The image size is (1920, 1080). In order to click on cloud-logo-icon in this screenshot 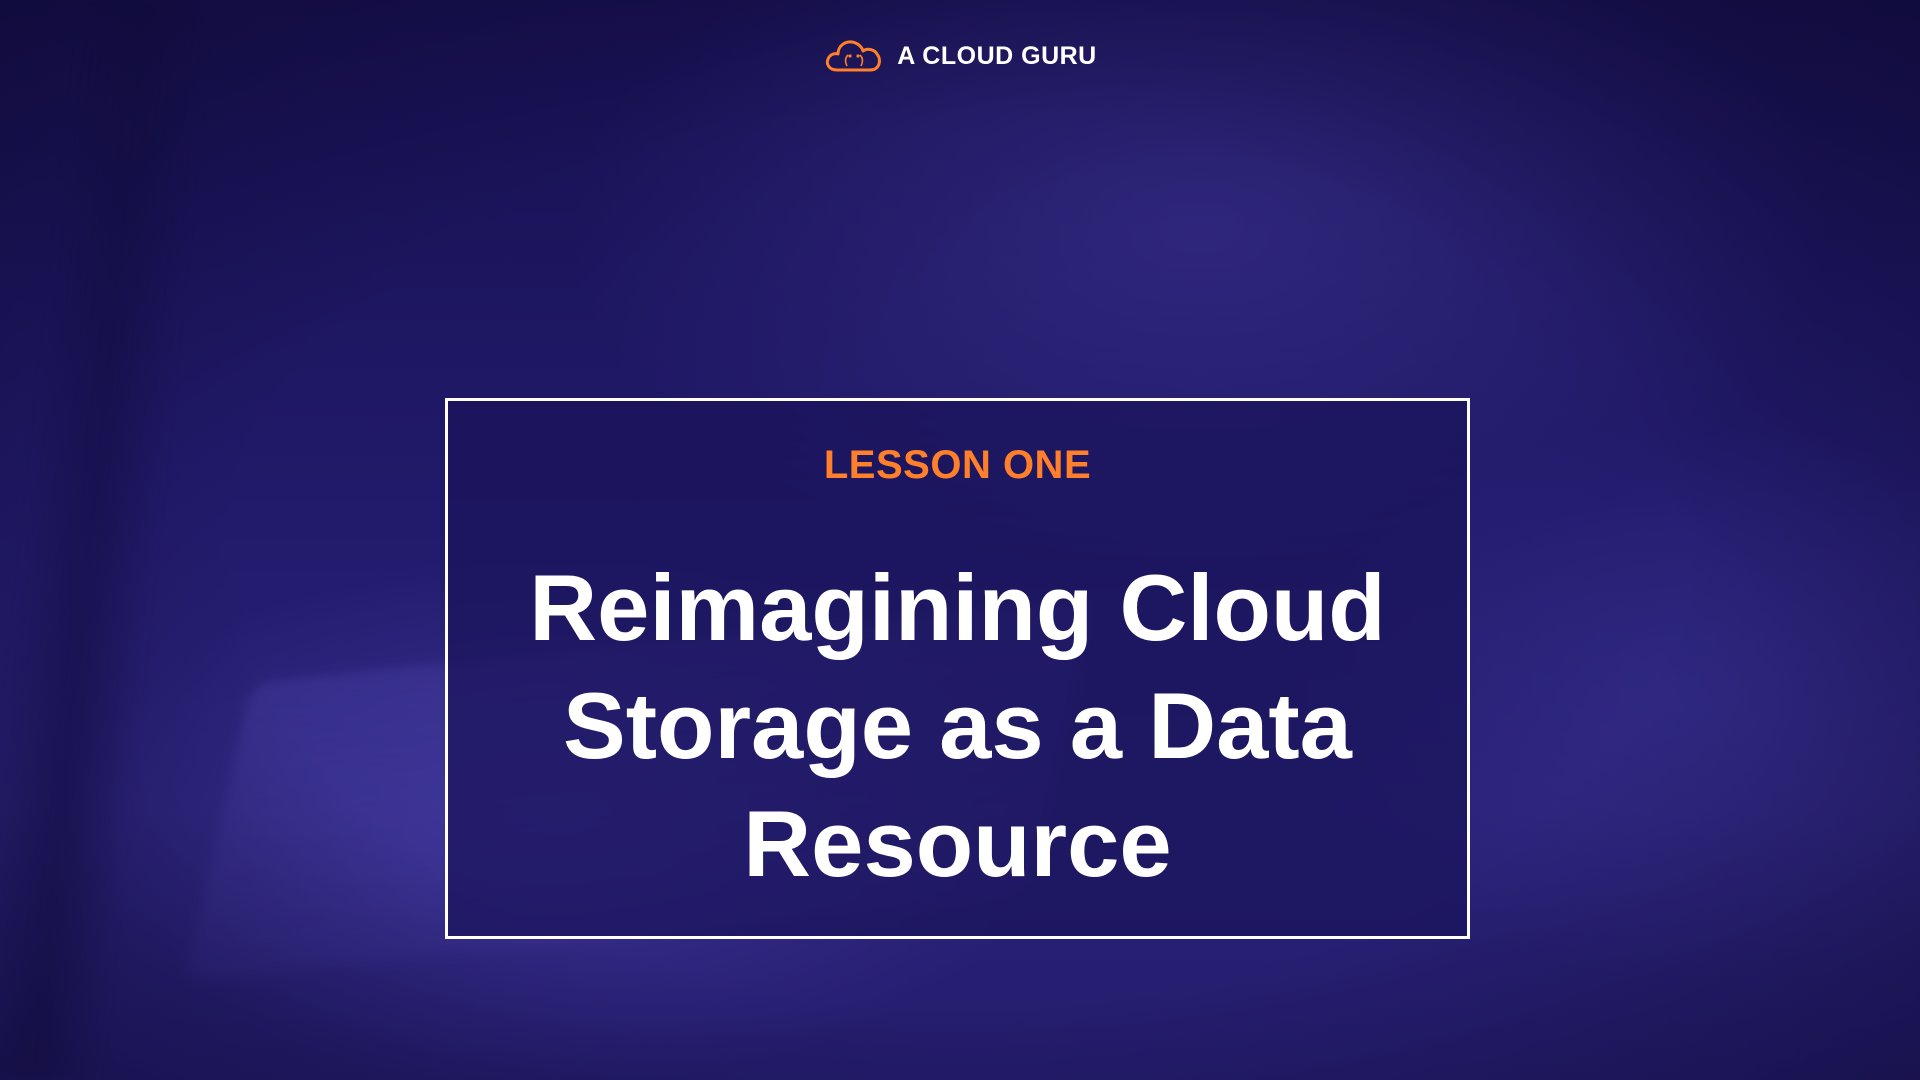, I will do `click(854, 56)`.